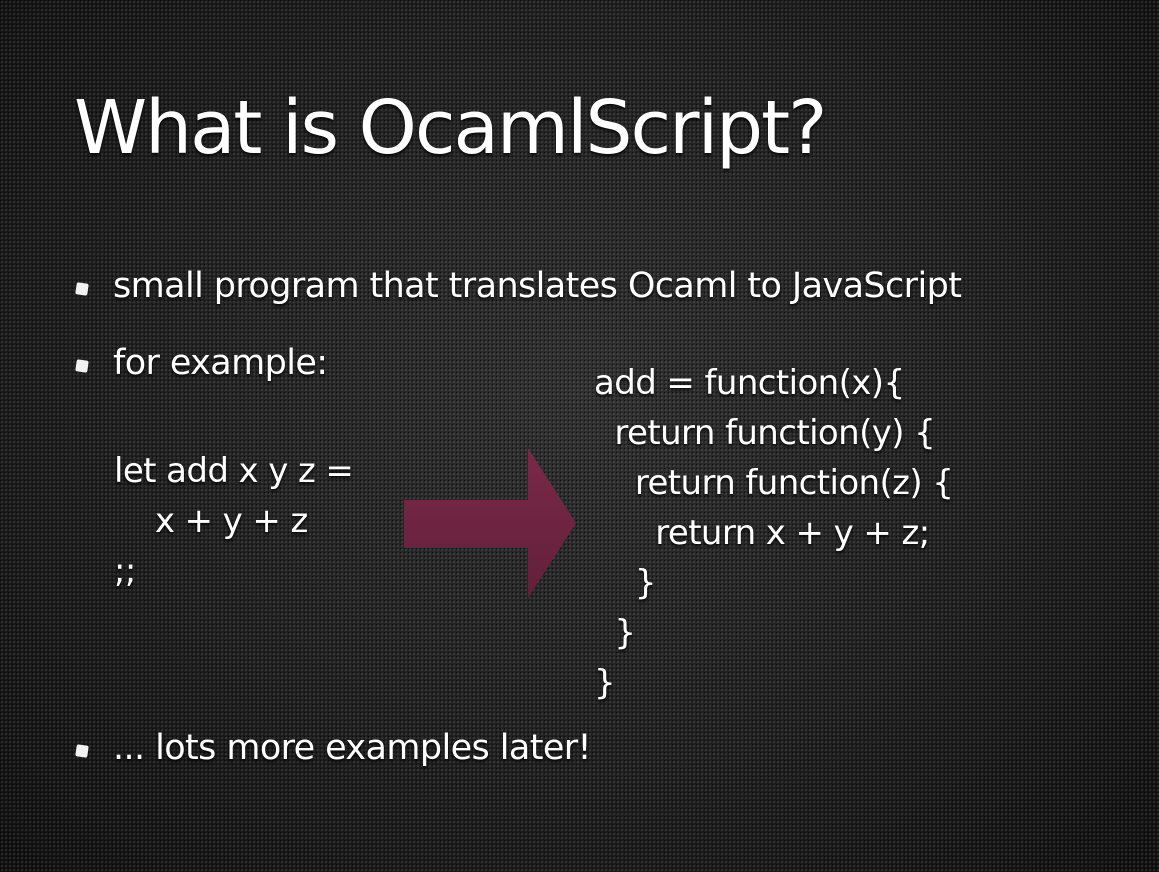 This screenshot has width=1159, height=872. Describe the element at coordinates (762, 533) in the screenshot. I see `js-code-line: return x + y + z;` at that location.